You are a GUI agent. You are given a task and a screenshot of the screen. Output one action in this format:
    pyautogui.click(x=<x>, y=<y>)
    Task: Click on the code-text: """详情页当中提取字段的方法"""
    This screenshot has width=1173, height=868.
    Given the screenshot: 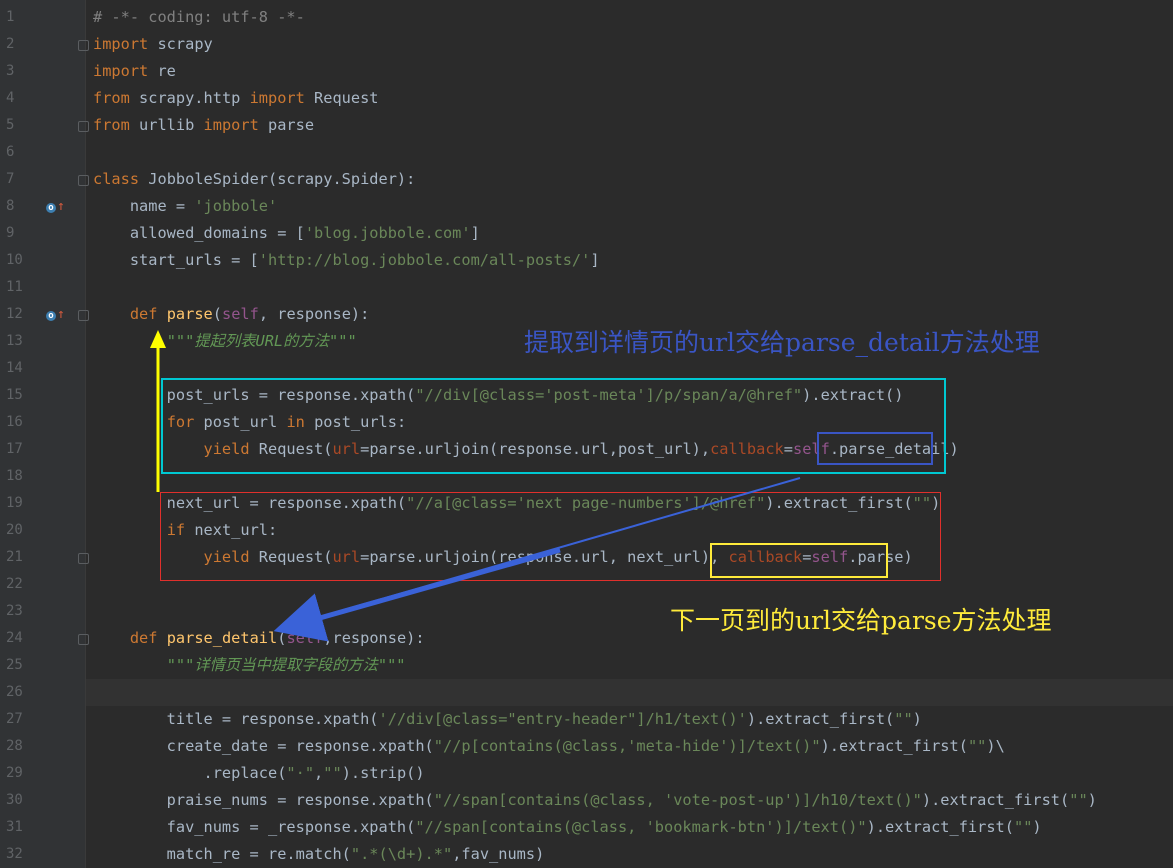 What is the action you would take?
    pyautogui.click(x=249, y=665)
    